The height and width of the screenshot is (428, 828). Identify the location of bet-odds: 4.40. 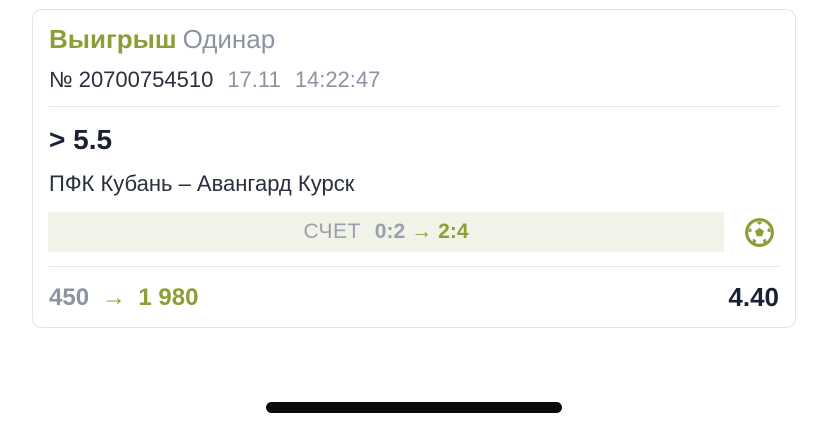
(753, 297).